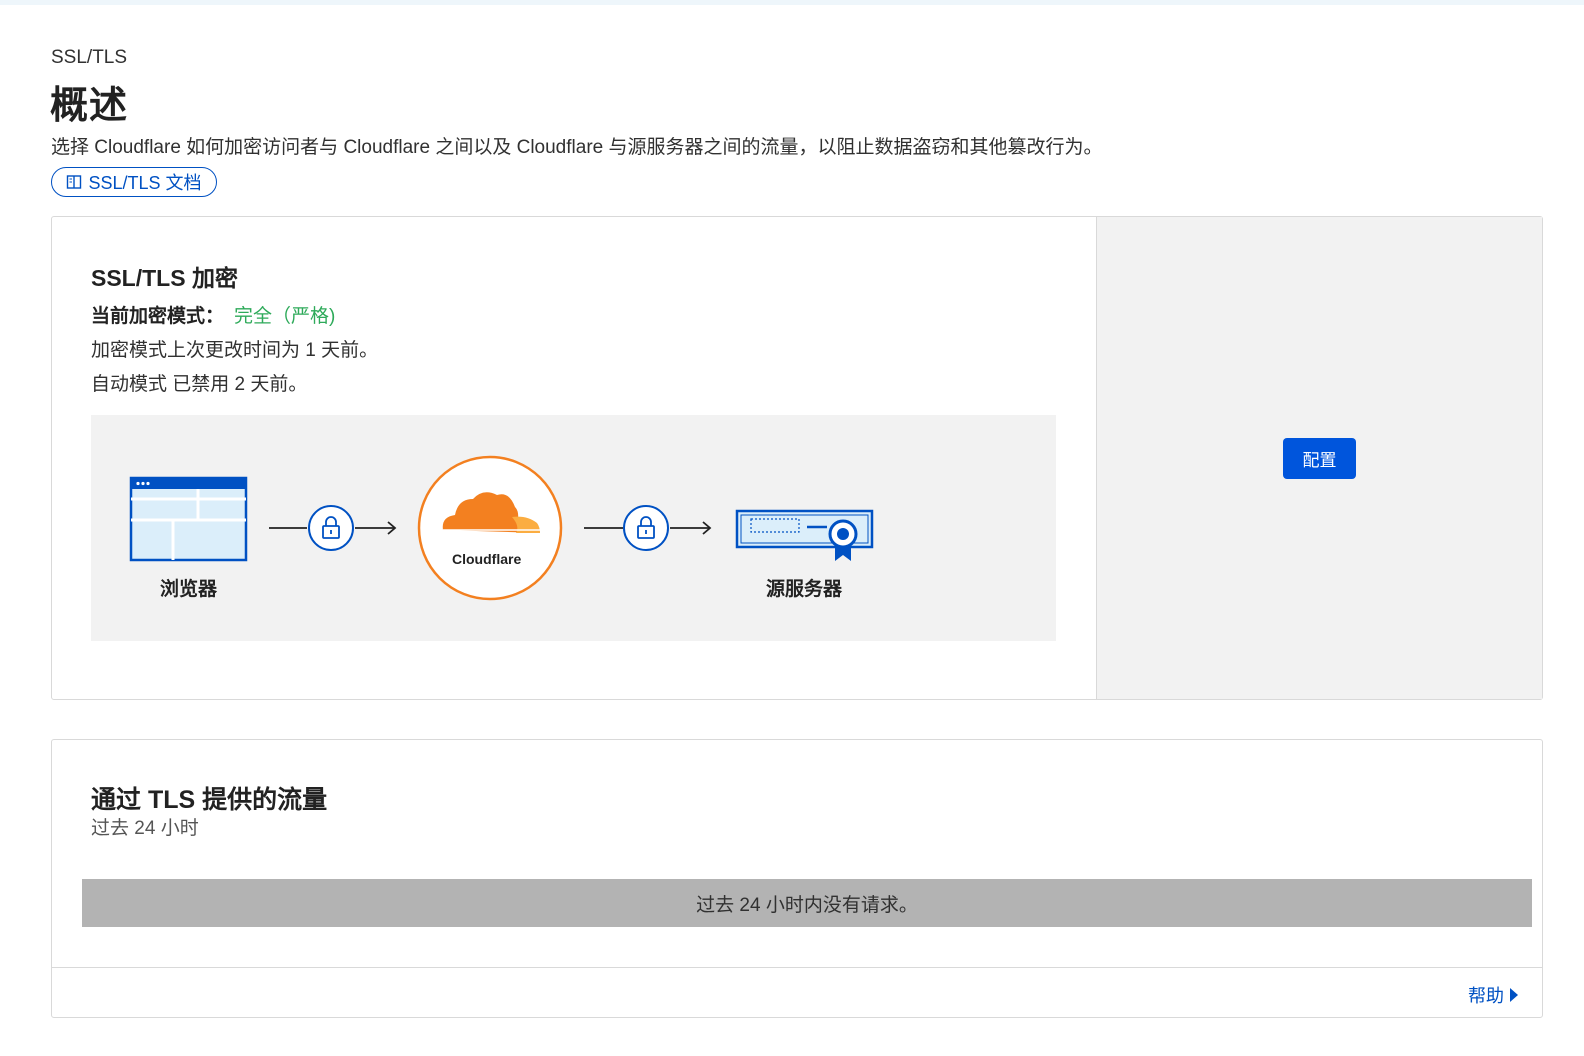 The image size is (1584, 1056). I want to click on cloudflare-logo-icon, so click(490, 528).